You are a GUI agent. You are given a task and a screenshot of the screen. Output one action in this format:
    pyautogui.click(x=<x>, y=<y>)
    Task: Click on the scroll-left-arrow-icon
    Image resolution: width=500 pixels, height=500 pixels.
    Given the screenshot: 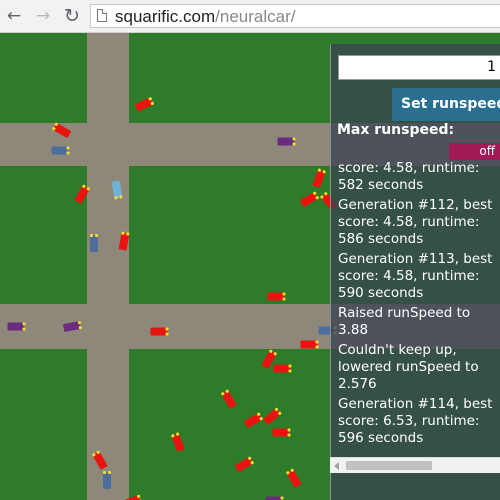 What is the action you would take?
    pyautogui.click(x=336, y=466)
    